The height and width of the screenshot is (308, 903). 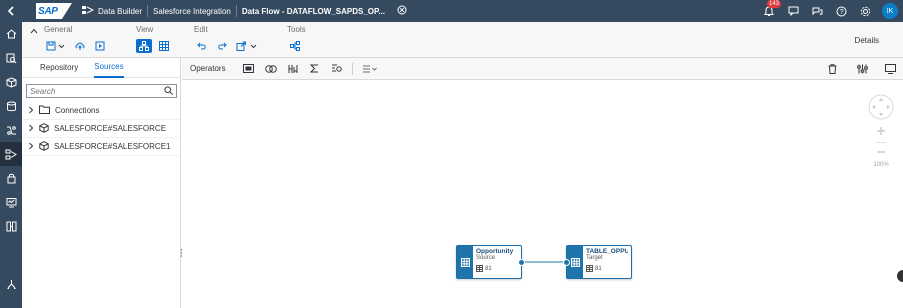 I want to click on diagram-view-button, so click(x=144, y=46).